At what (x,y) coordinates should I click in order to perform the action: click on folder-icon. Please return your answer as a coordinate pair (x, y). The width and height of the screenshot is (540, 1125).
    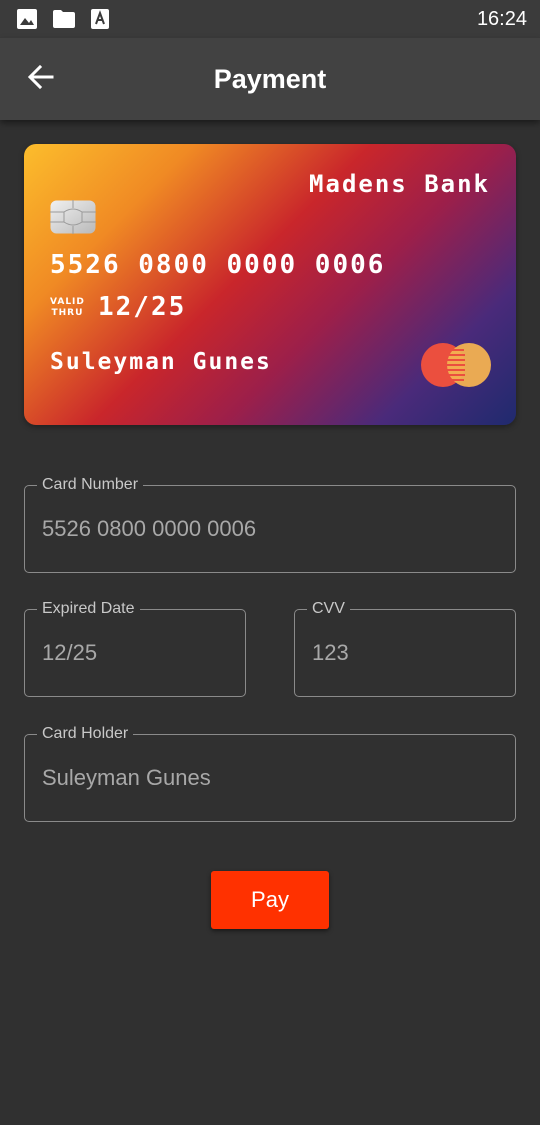
    Looking at the image, I should click on (64, 21).